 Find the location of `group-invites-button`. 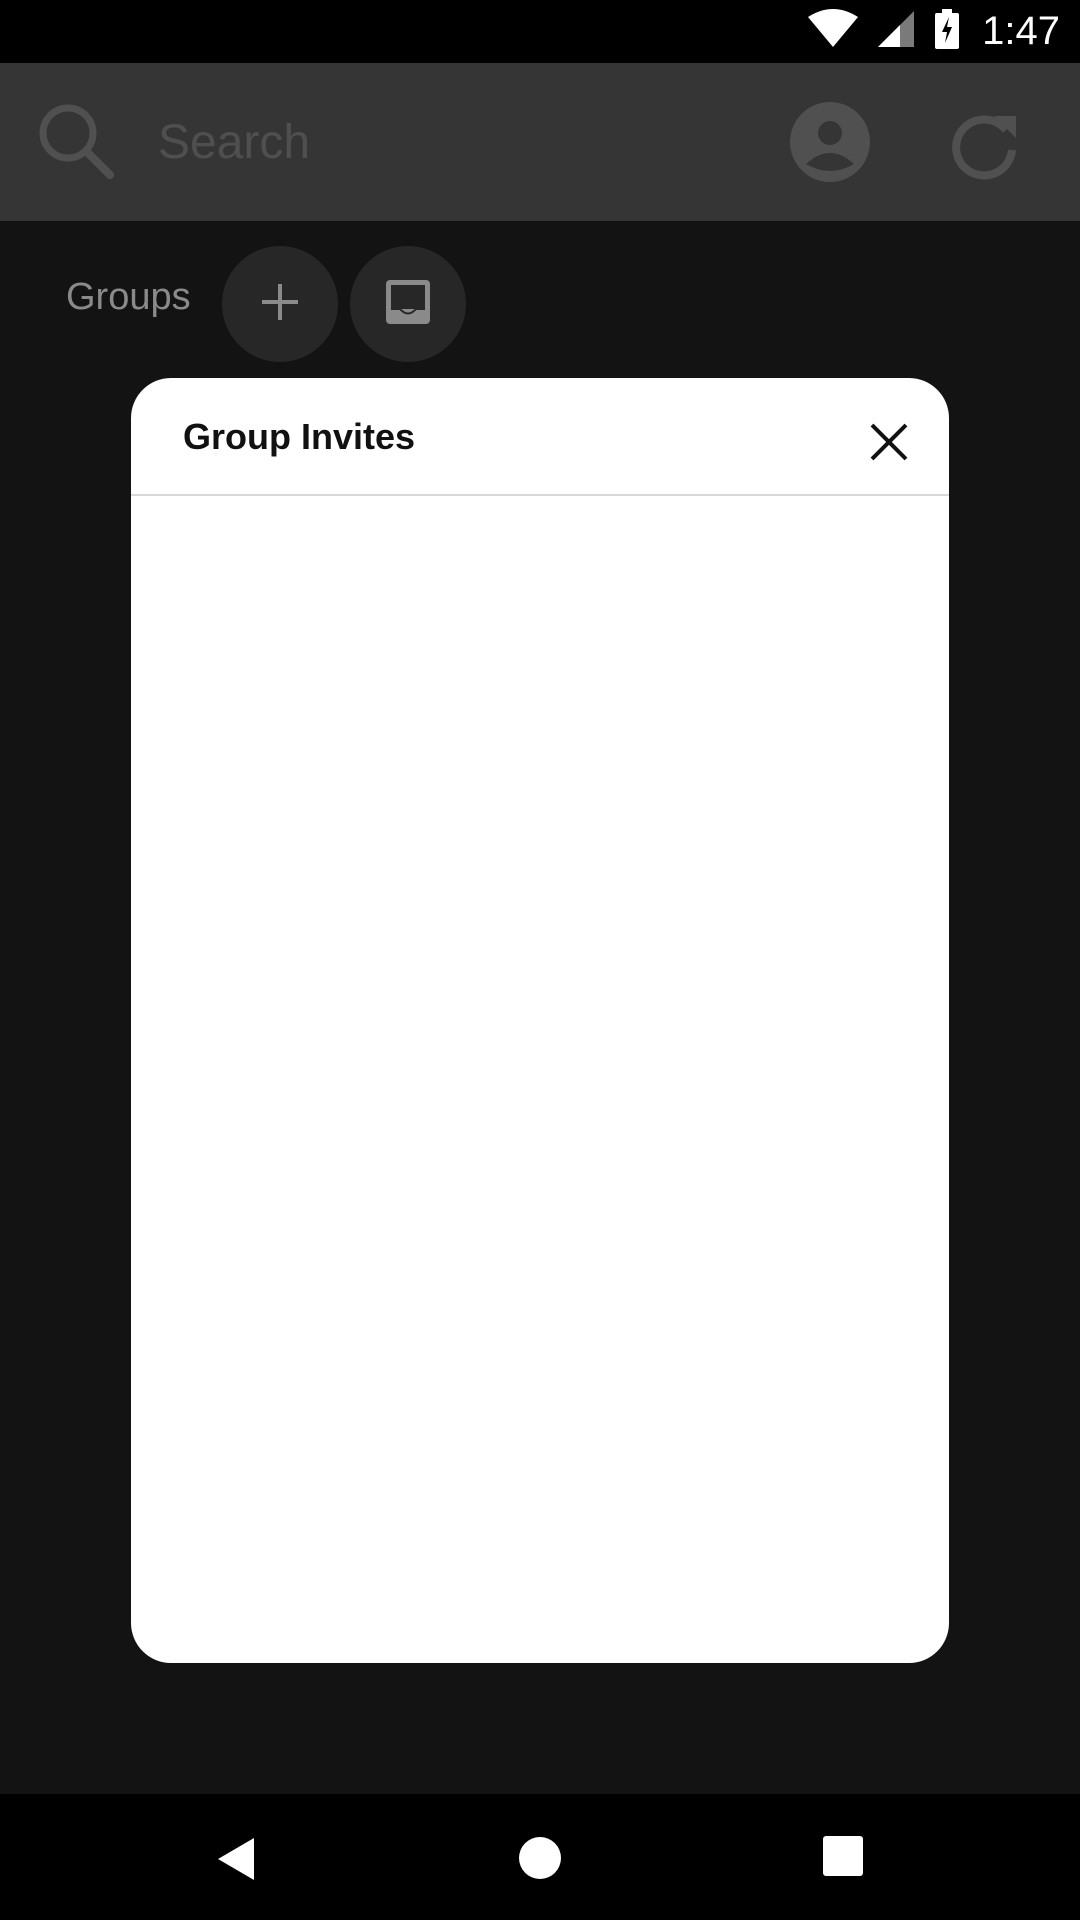

group-invites-button is located at coordinates (408, 304).